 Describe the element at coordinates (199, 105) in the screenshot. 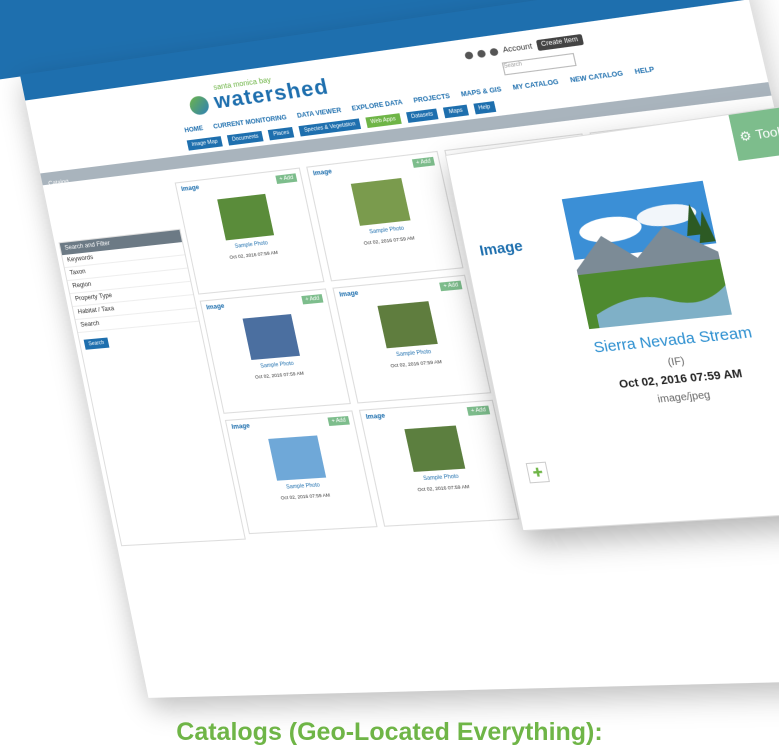

I see `logo-icon` at that location.